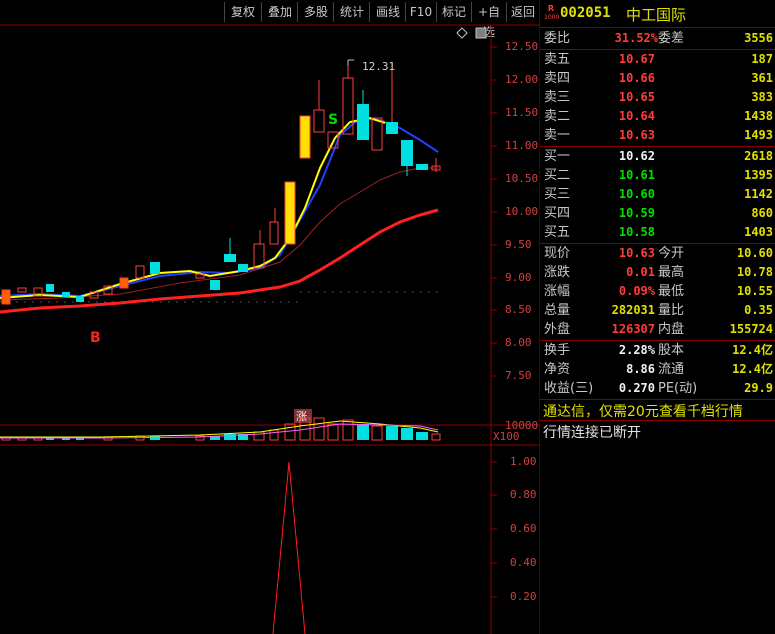 The width and height of the screenshot is (775, 634). What do you see at coordinates (481, 33) in the screenshot?
I see `panel-toggle-icon` at bounding box center [481, 33].